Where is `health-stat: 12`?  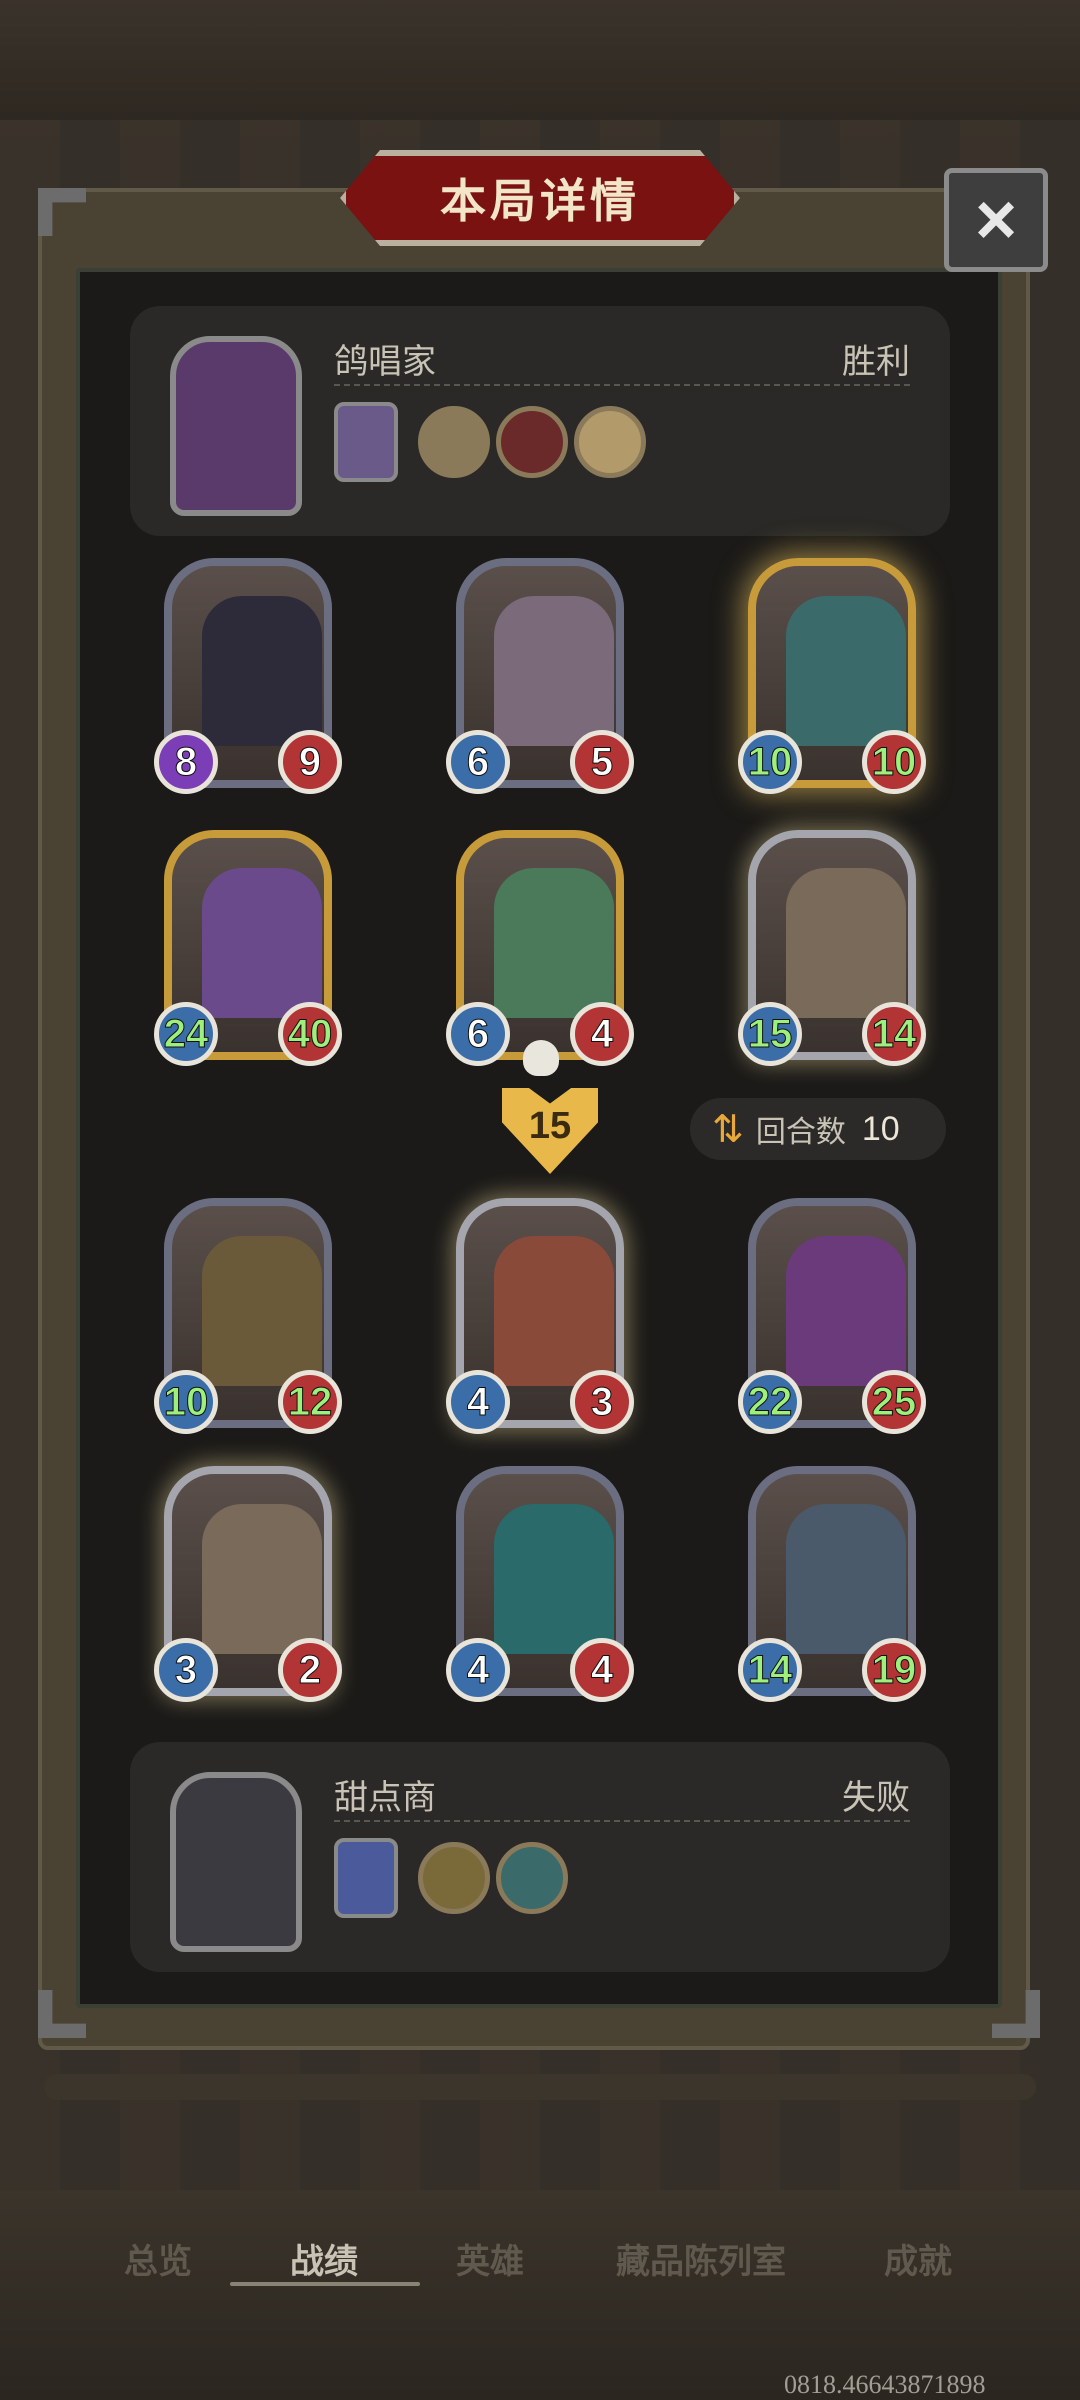 health-stat: 12 is located at coordinates (310, 1402).